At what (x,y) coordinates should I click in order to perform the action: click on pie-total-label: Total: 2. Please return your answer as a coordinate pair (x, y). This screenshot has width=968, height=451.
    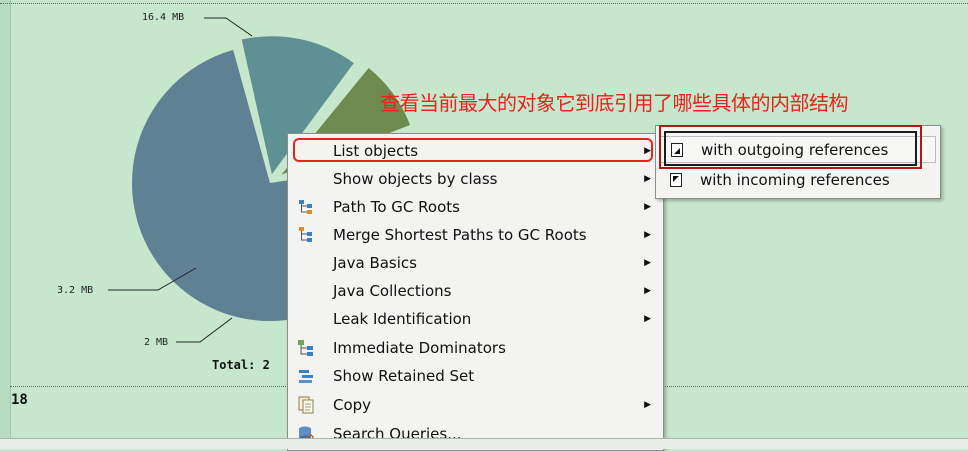
    Looking at the image, I should click on (241, 365).